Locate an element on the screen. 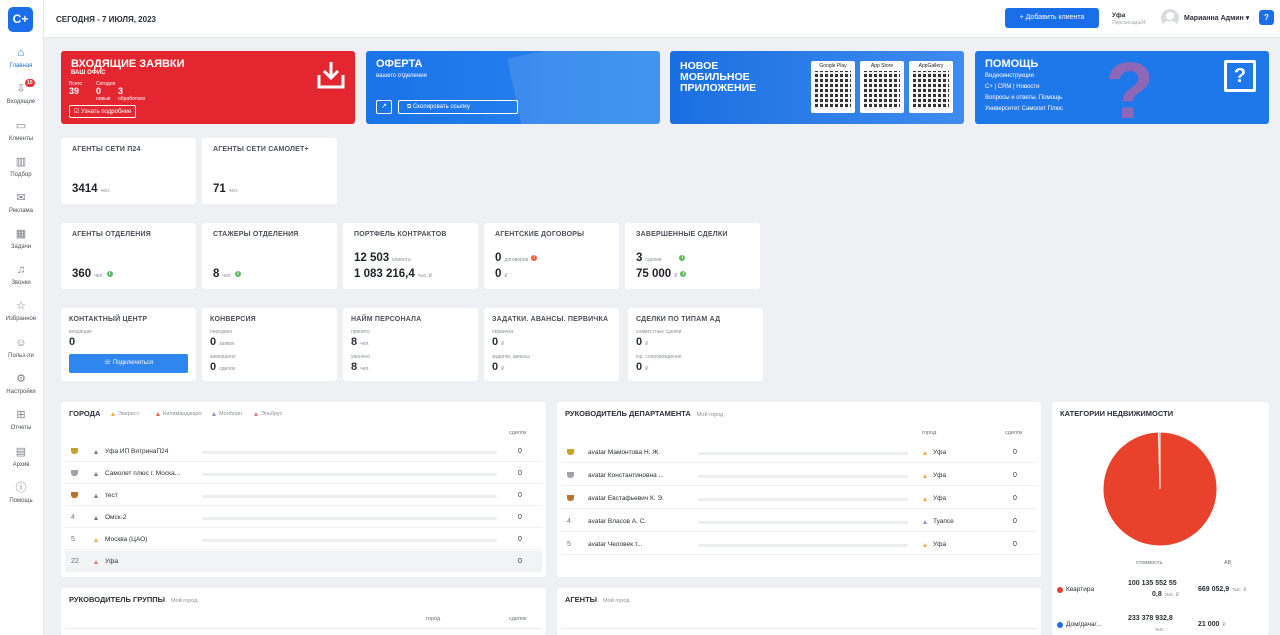  sidebar-item-calendar: ▦ Задачи is located at coordinates (21, 238).